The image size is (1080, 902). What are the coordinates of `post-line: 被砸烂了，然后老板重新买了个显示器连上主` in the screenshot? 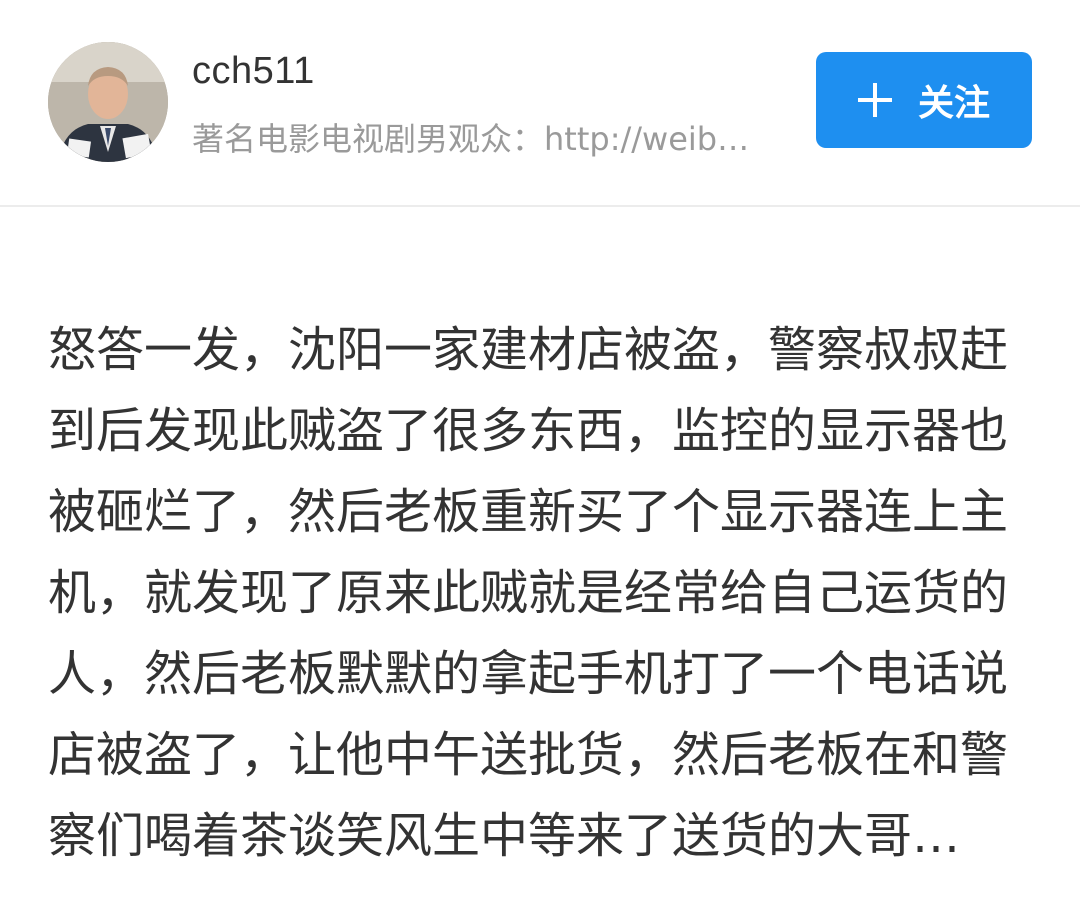 It's located at (528, 512).